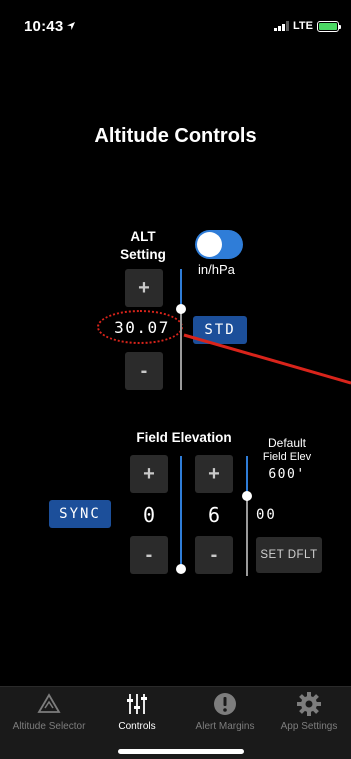 Image resolution: width=351 pixels, height=759 pixels. I want to click on default-label-line1: Default, so click(287, 443).